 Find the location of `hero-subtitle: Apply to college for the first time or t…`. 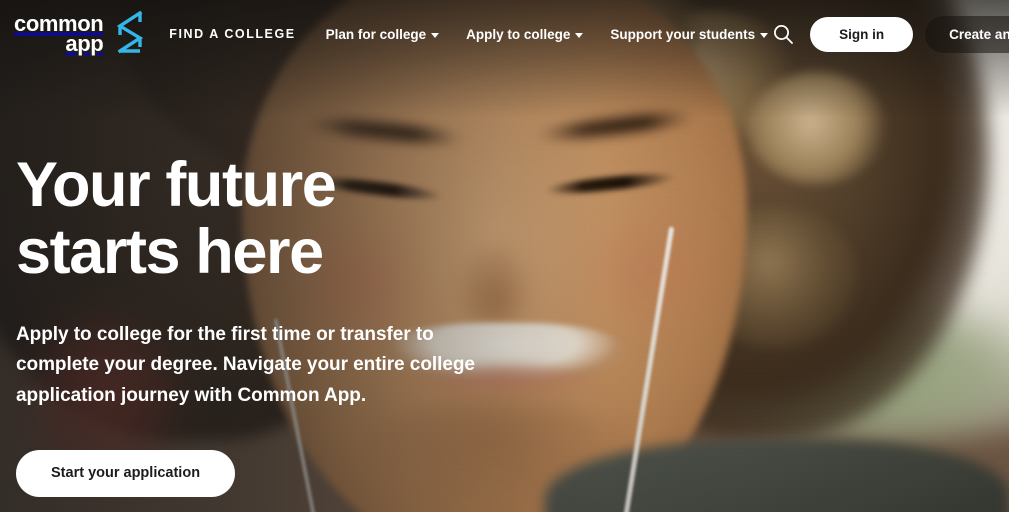

hero-subtitle: Apply to college for the first time or t… is located at coordinates (245, 365).